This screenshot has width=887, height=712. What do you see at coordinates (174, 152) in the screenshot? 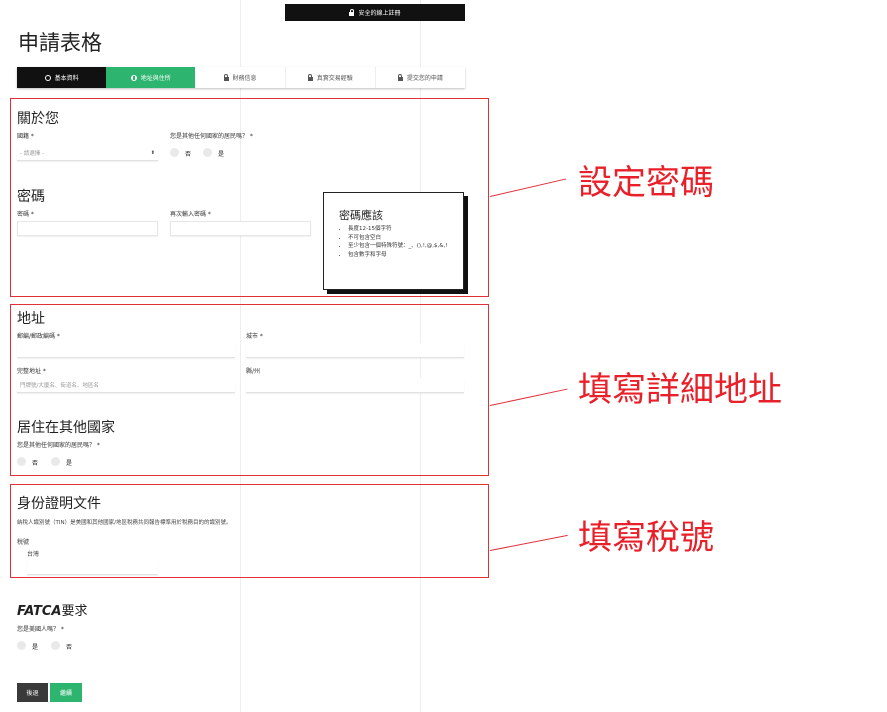
I see `radio-other-citizen-no` at bounding box center [174, 152].